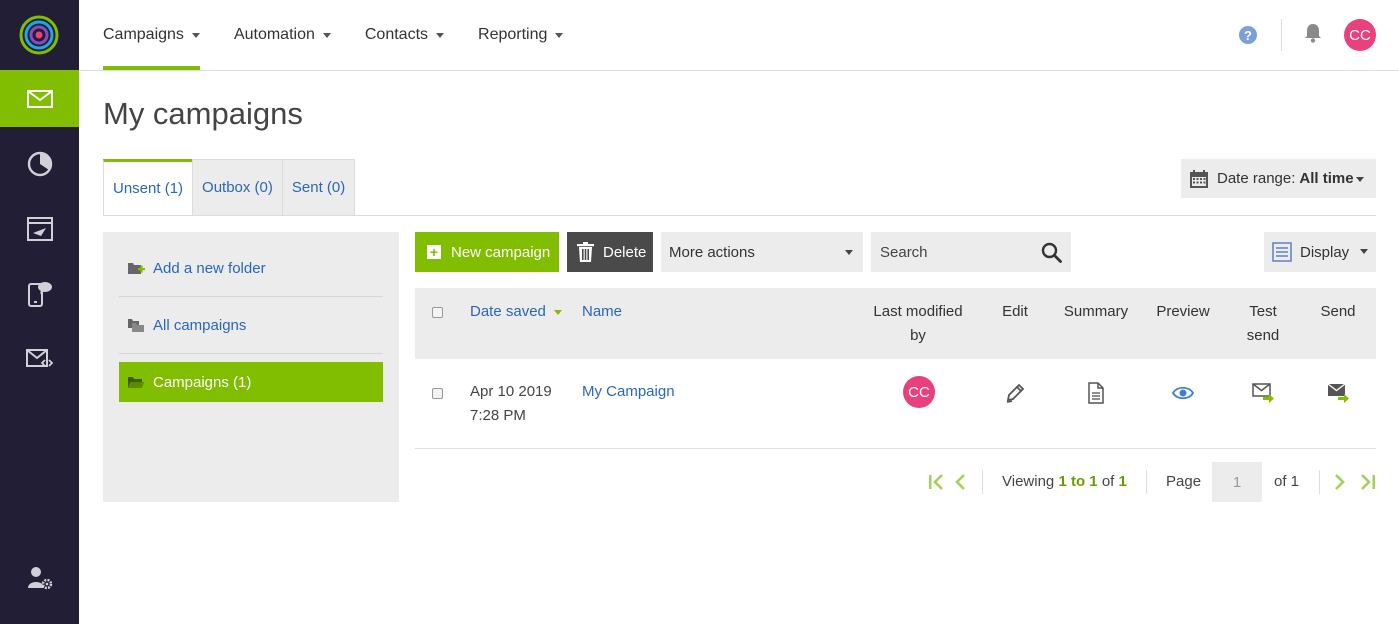 The width and height of the screenshot is (1399, 624). What do you see at coordinates (1278, 178) in the screenshot?
I see `date-range-dropdown: Date range: All time` at bounding box center [1278, 178].